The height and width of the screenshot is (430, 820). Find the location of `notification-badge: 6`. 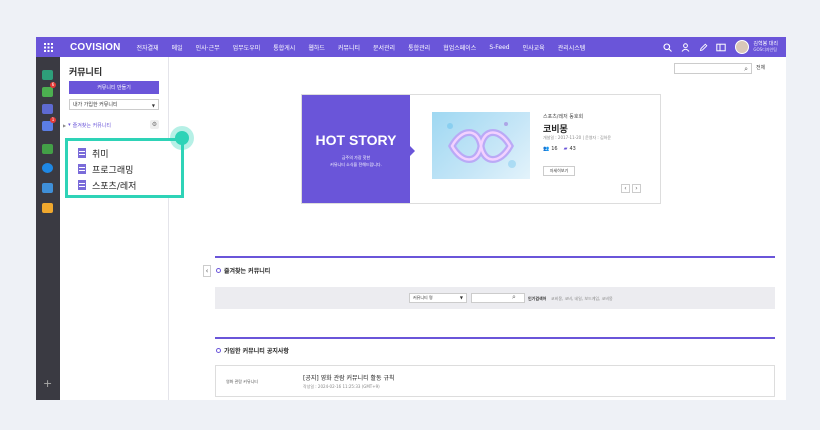

notification-badge: 6 is located at coordinates (53, 85).